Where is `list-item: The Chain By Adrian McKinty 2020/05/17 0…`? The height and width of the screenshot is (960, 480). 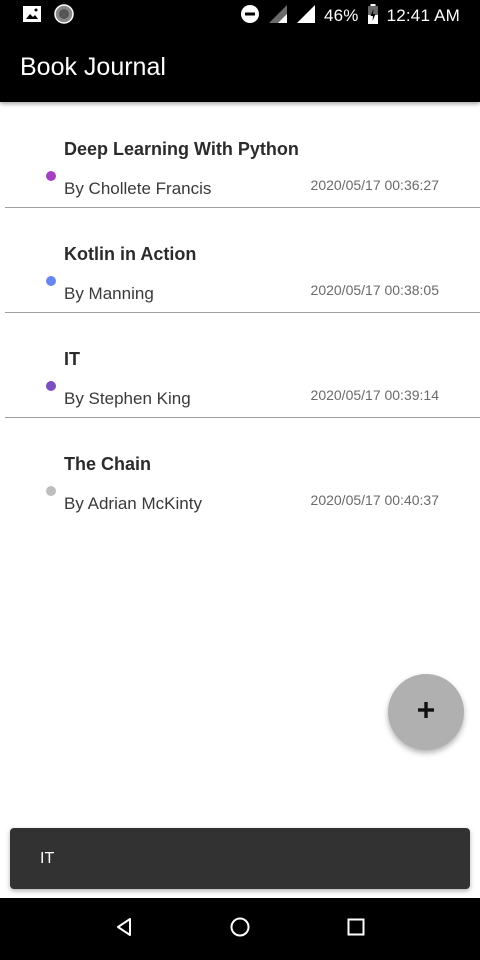
list-item: The Chain By Adrian McKinty 2020/05/17 0… is located at coordinates (242, 470).